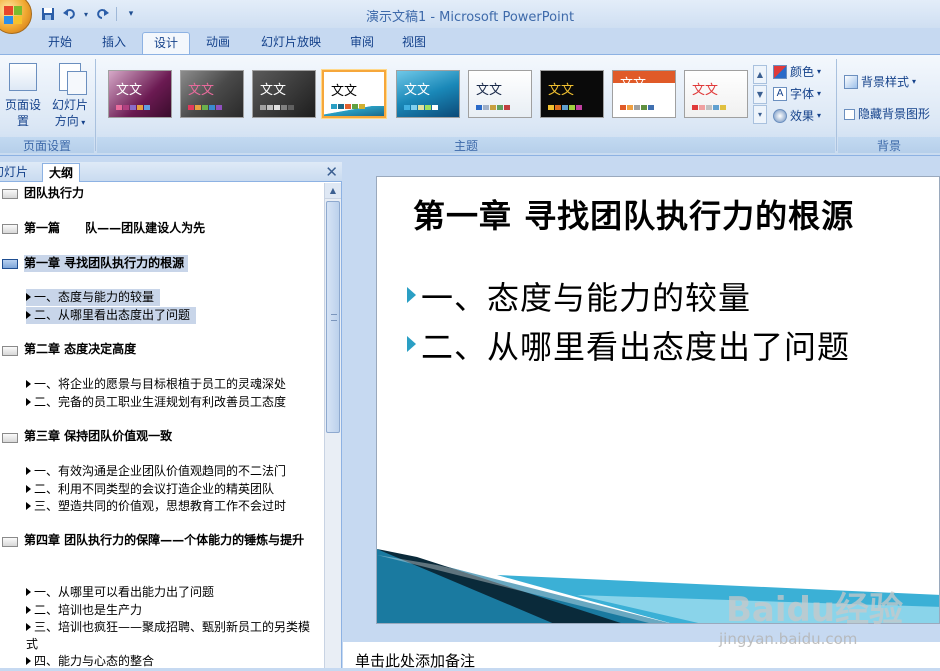  What do you see at coordinates (851, 82) in the screenshot?
I see `background-styles-icon` at bounding box center [851, 82].